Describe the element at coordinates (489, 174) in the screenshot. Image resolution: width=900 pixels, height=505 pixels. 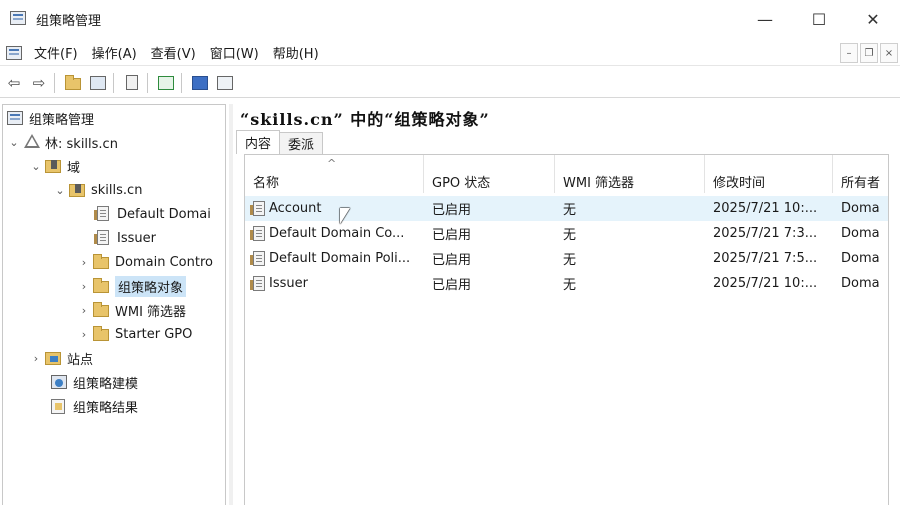
I see `column-header-status: GPO 状态` at that location.